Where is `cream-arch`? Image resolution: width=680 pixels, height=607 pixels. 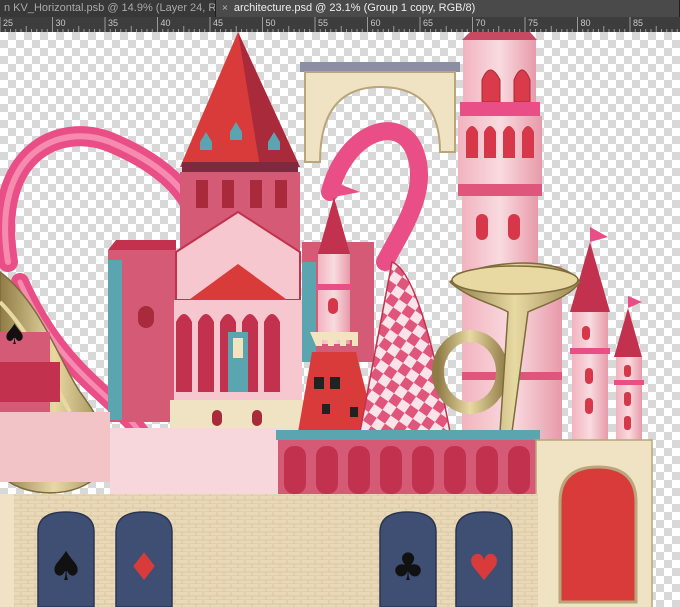
cream-arch is located at coordinates (380, 112).